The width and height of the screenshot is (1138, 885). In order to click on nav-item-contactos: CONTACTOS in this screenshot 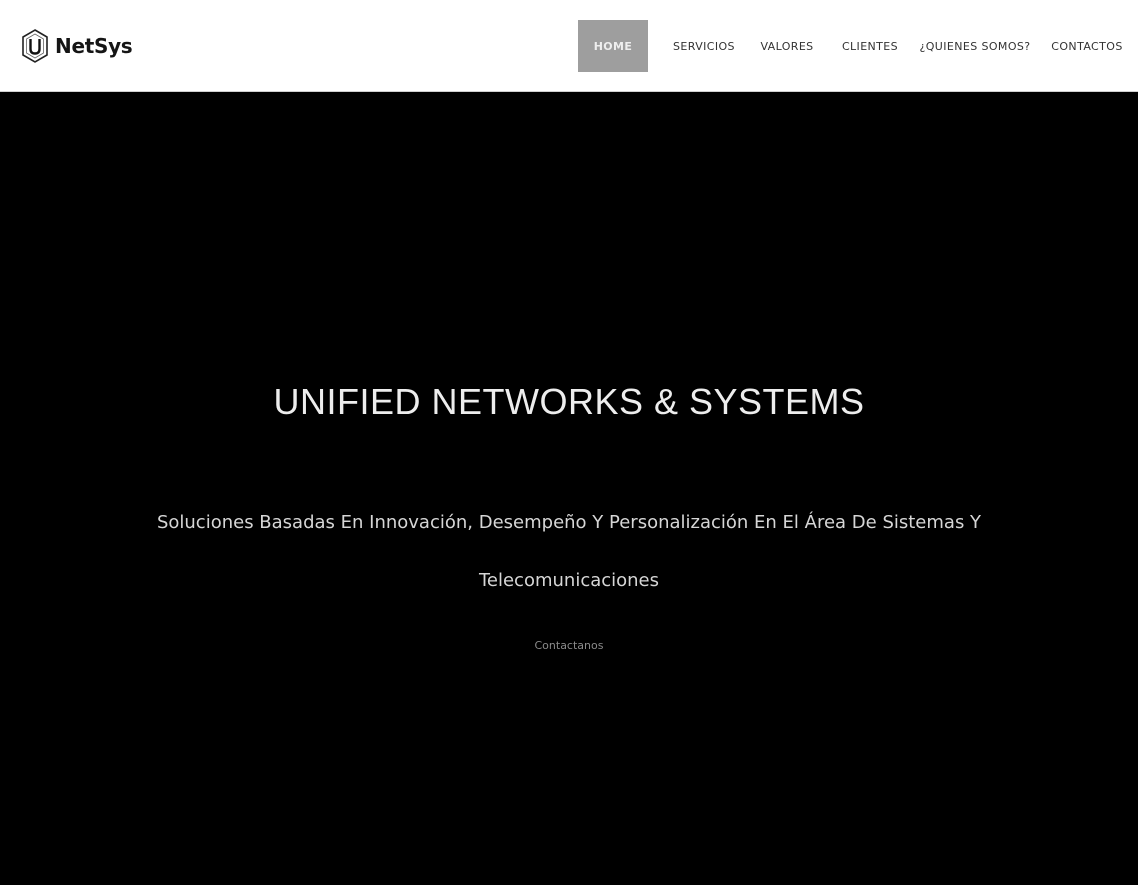, I will do `click(1087, 46)`.